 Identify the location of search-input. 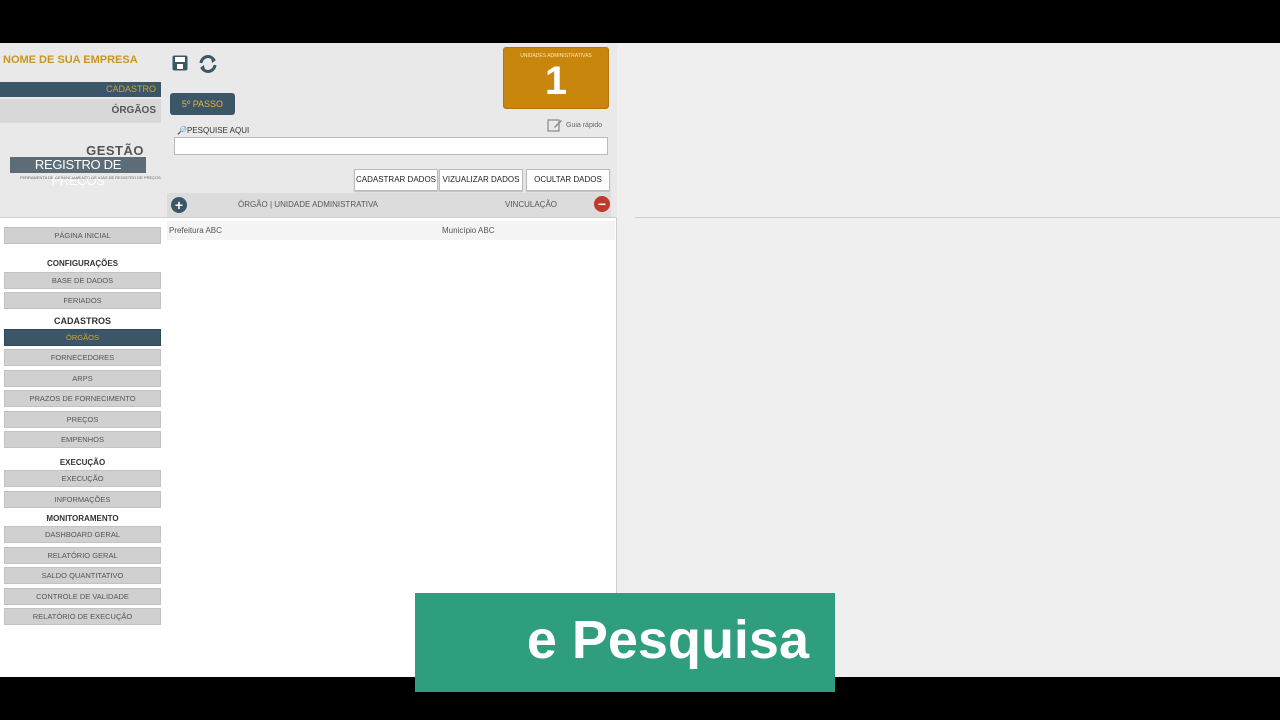
(391, 146).